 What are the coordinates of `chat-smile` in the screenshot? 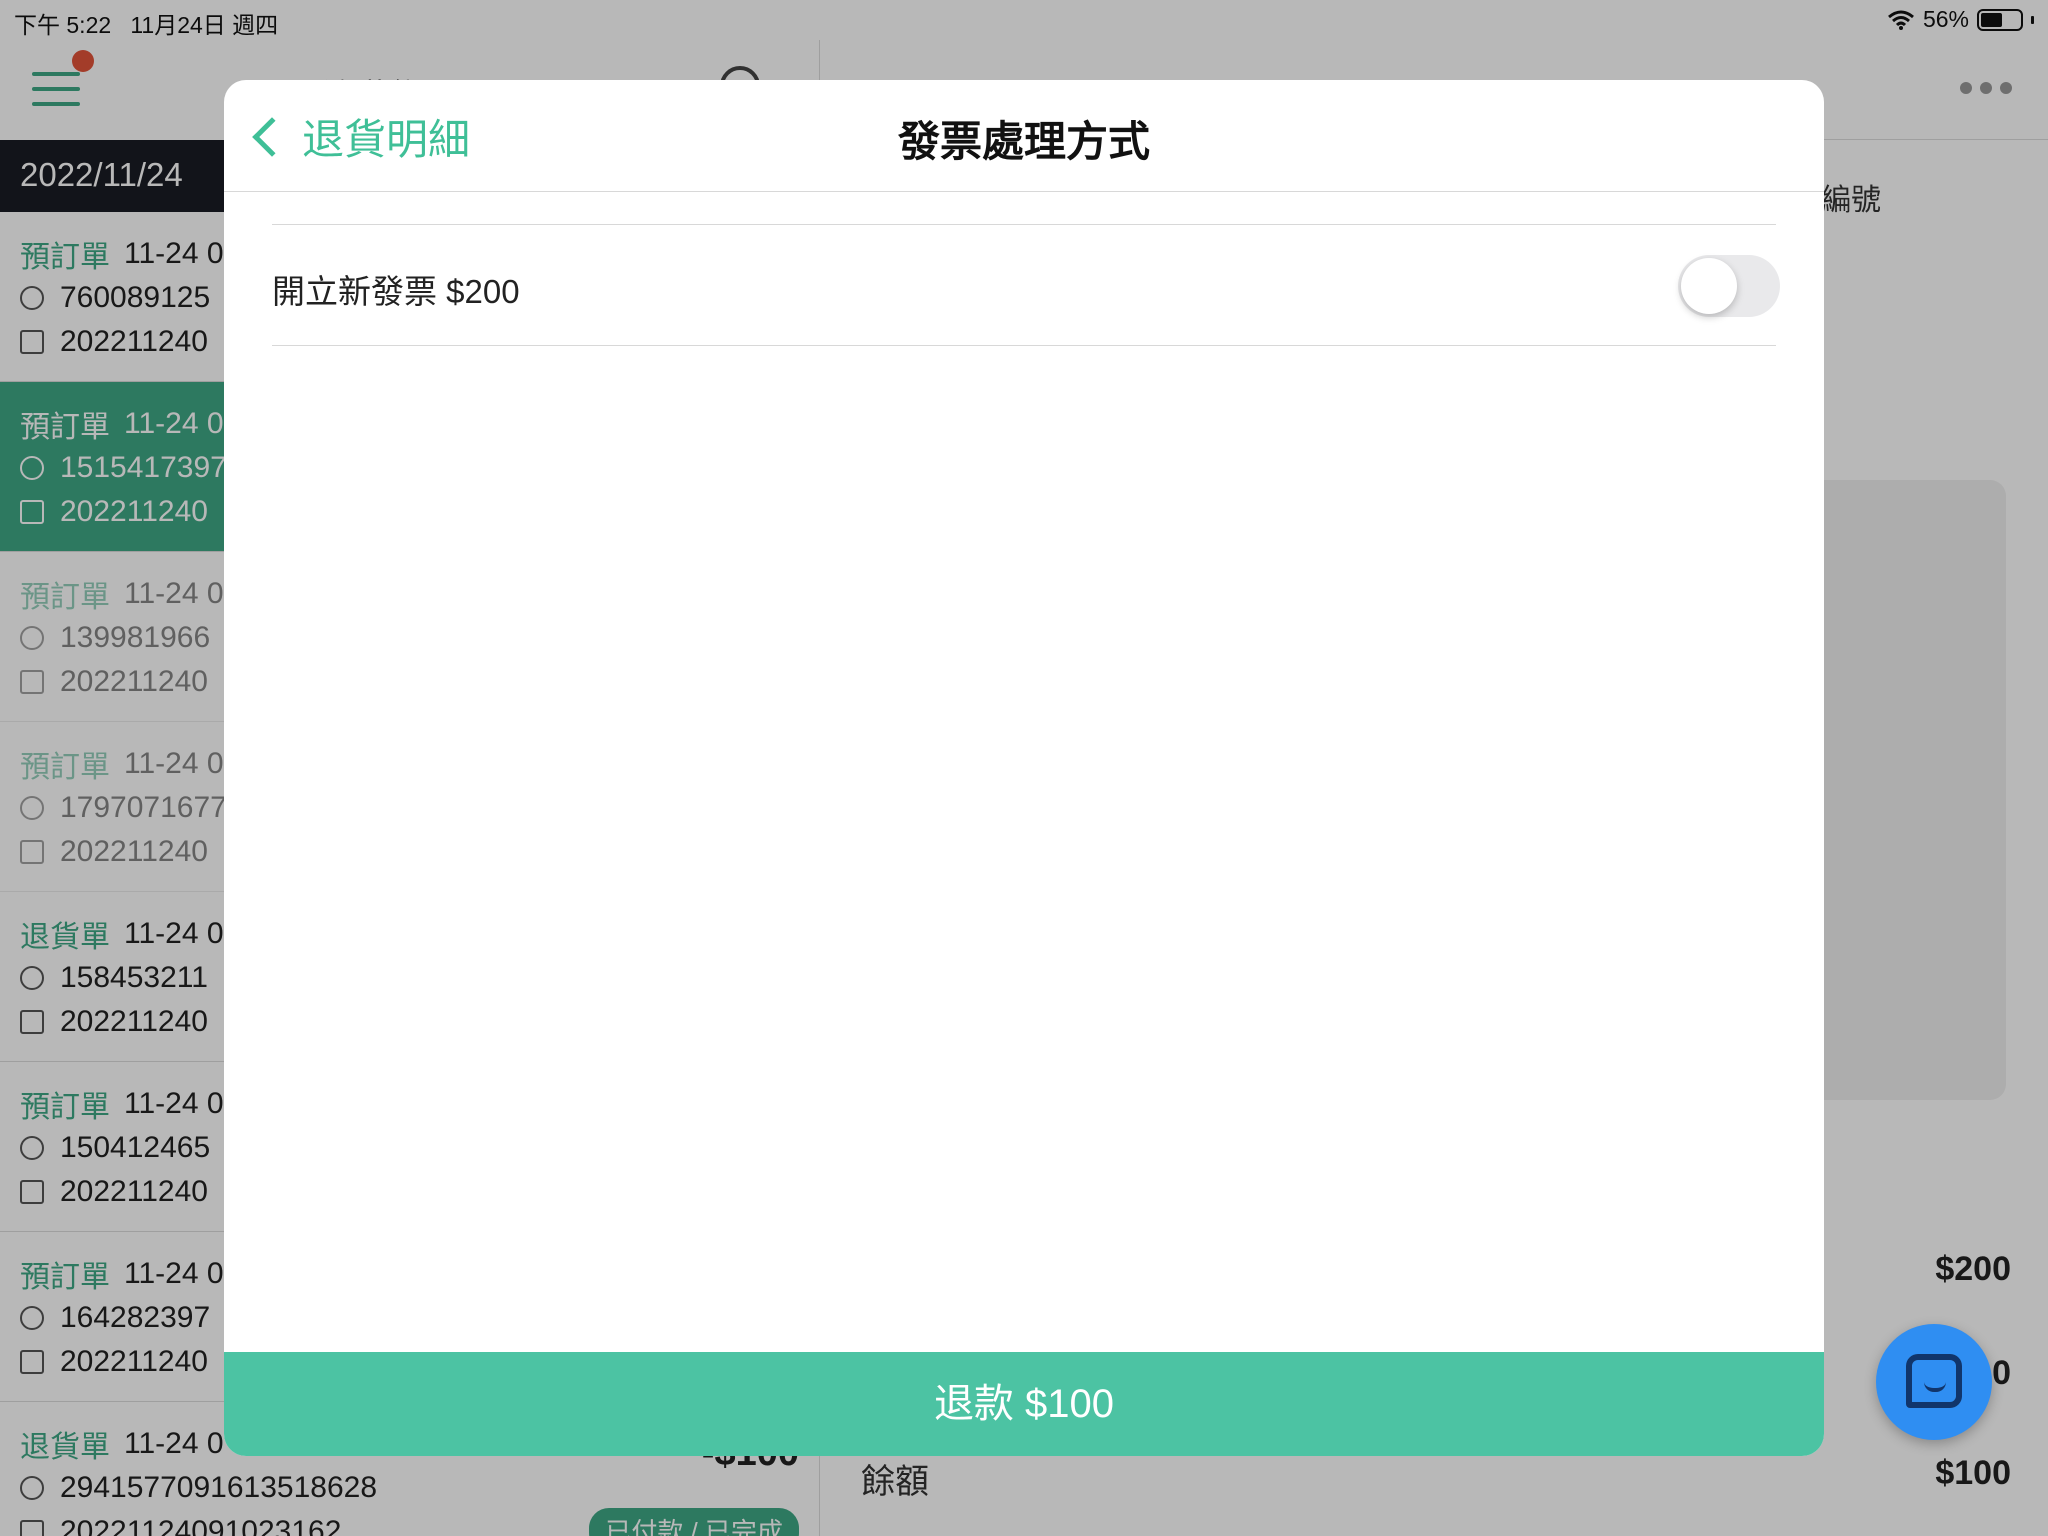 It's located at (1935, 1387).